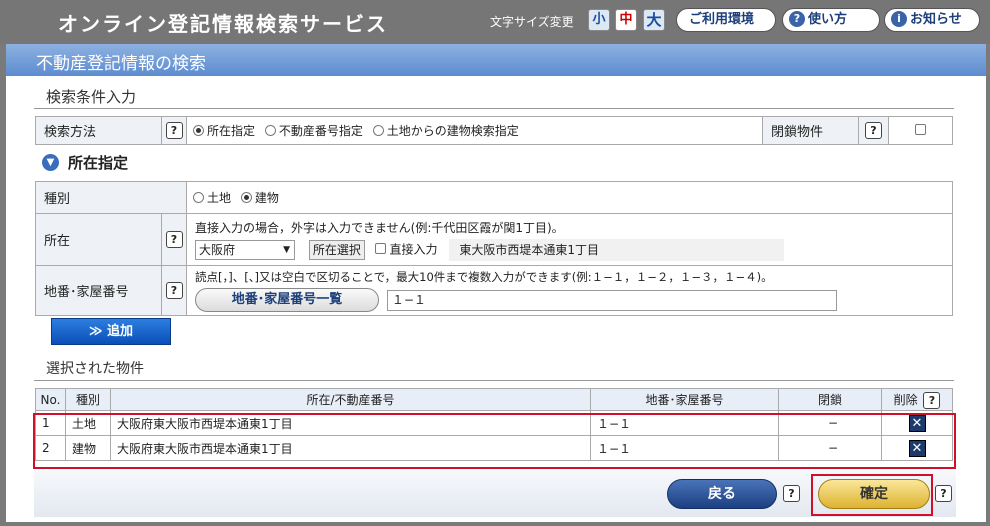 This screenshot has height=526, width=990. What do you see at coordinates (95, 369) in the screenshot?
I see `selected-section-title: 選択された物件` at bounding box center [95, 369].